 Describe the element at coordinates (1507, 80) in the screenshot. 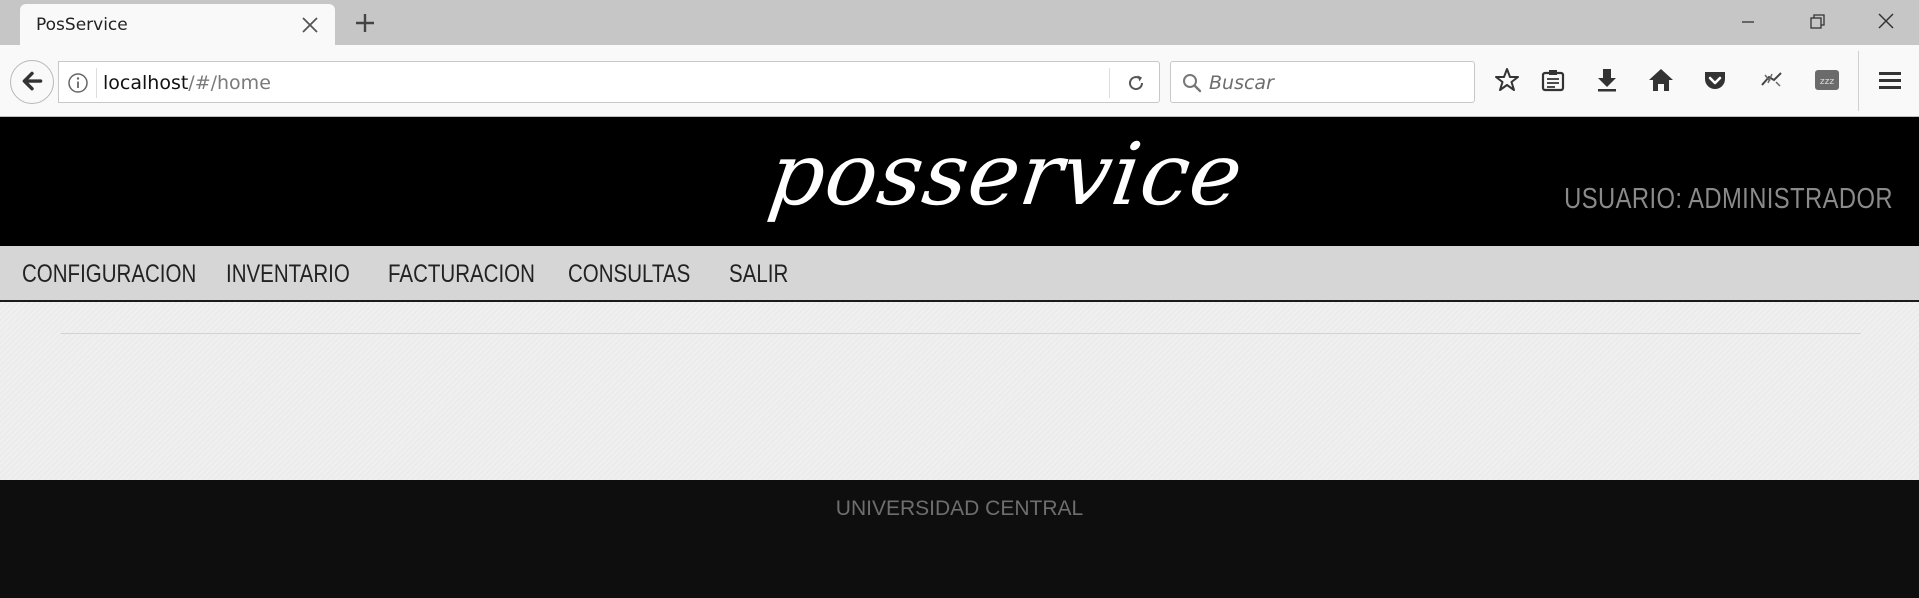

I see `bookmark-star-icon` at that location.